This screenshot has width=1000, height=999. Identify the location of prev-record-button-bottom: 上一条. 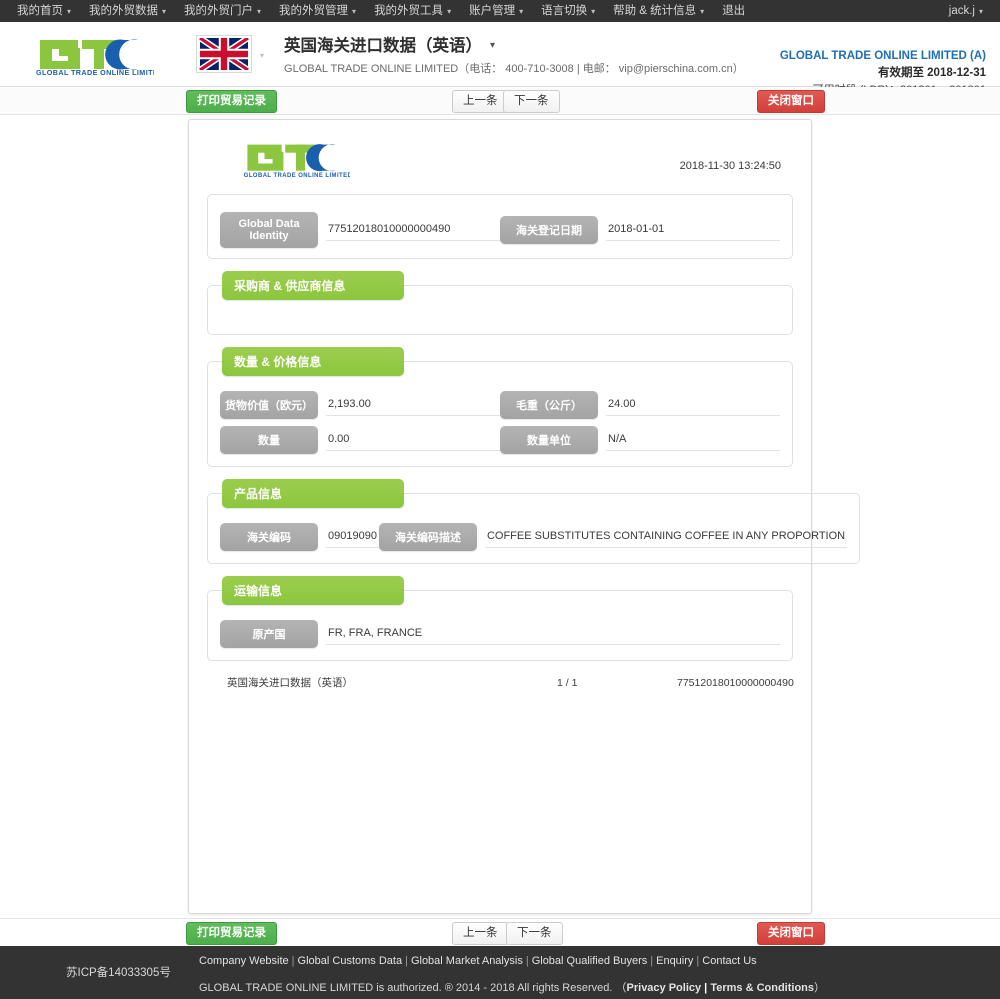
(480, 933).